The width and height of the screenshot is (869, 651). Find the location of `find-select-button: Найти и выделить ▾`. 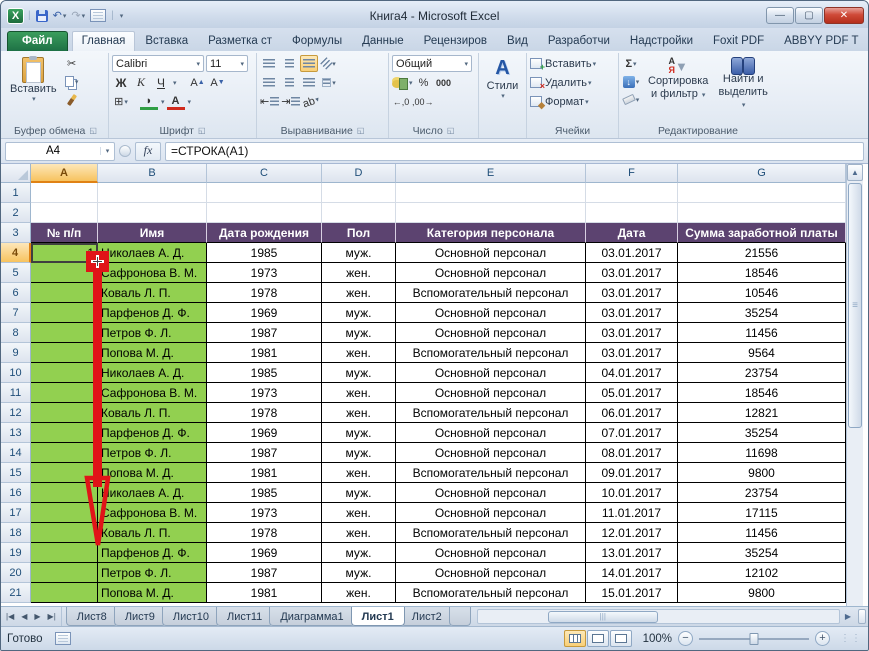

find-select-button: Найти и выделить ▾ is located at coordinates (743, 84).